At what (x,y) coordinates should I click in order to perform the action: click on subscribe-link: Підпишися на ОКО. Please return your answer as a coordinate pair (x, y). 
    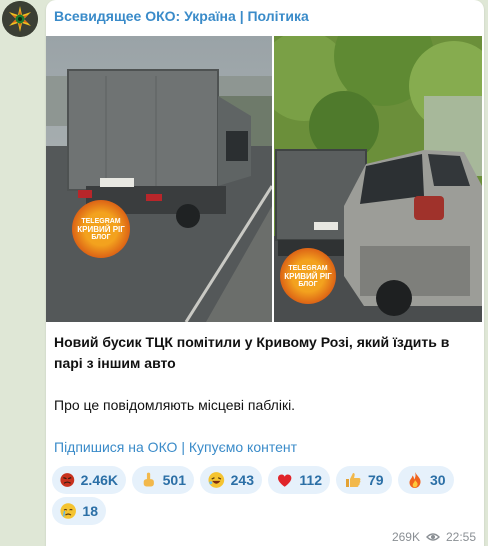
    Looking at the image, I should click on (115, 447).